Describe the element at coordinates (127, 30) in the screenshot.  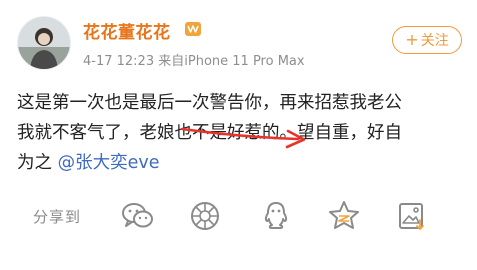
I see `username: 花花董花花` at that location.